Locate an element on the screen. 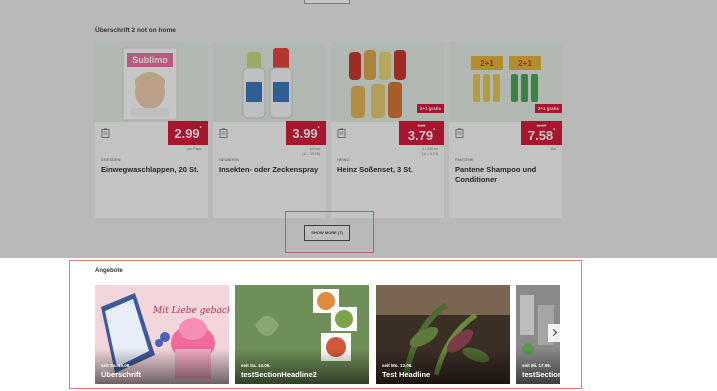  insect-spray-image is located at coordinates (267, 83).